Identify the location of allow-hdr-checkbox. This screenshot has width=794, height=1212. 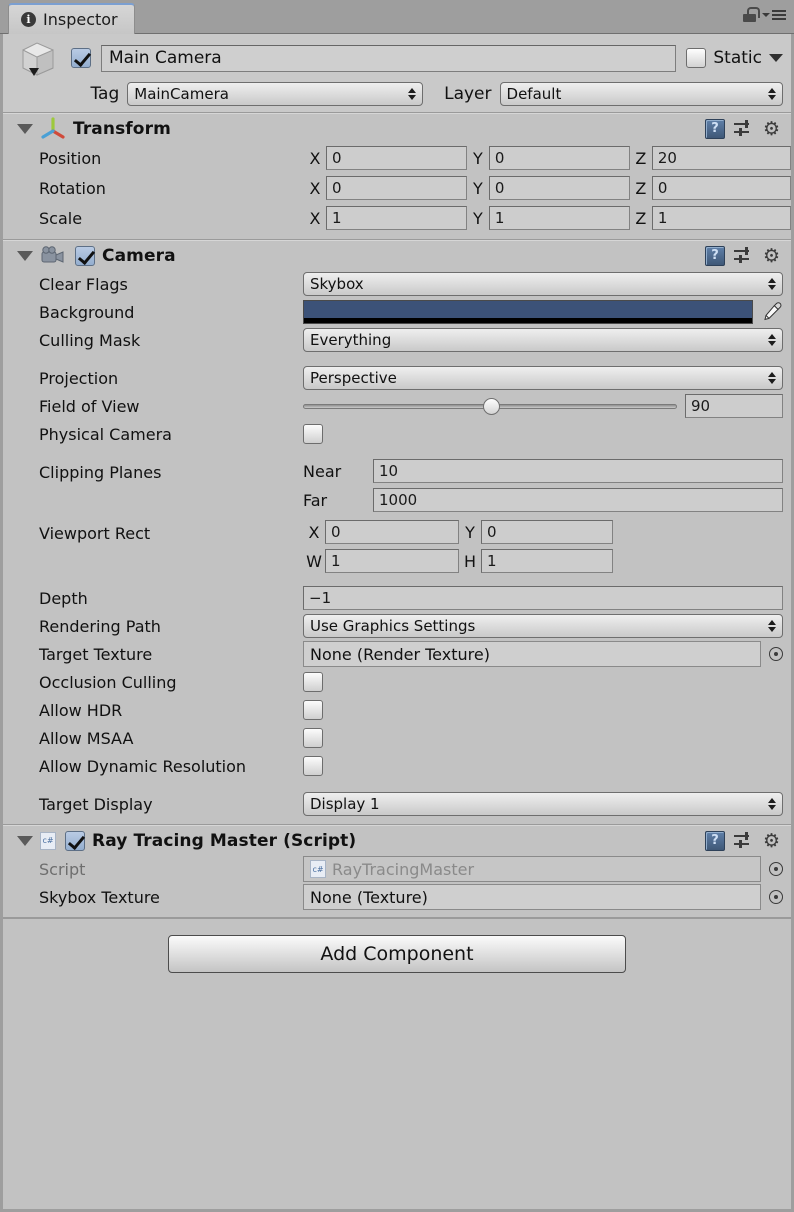
(313, 710).